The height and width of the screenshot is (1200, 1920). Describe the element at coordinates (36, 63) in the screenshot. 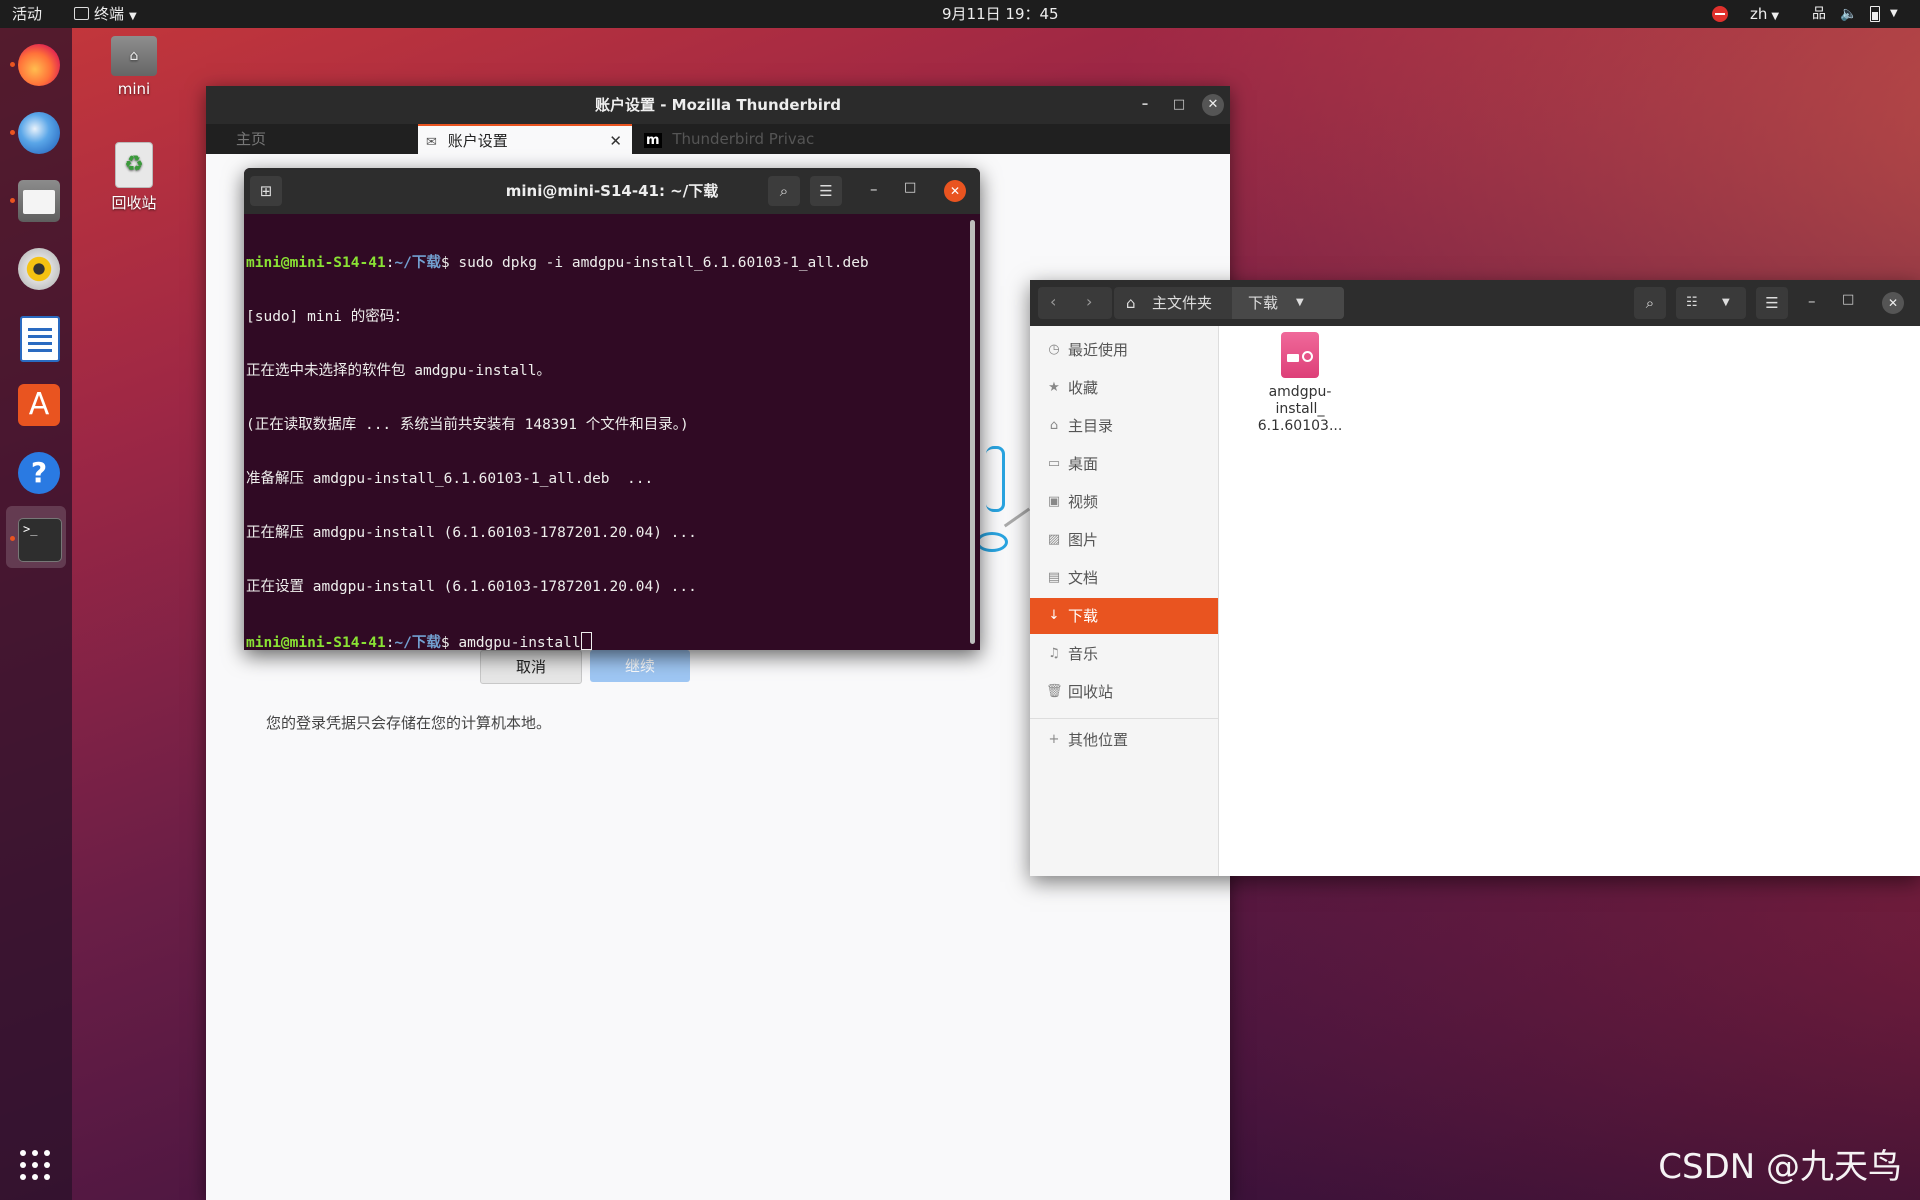

I see `dock-firefox` at that location.